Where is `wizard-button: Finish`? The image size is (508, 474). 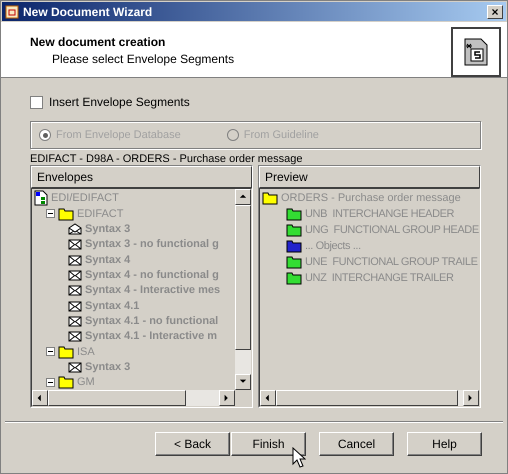
wizard-button: Finish is located at coordinates (268, 444).